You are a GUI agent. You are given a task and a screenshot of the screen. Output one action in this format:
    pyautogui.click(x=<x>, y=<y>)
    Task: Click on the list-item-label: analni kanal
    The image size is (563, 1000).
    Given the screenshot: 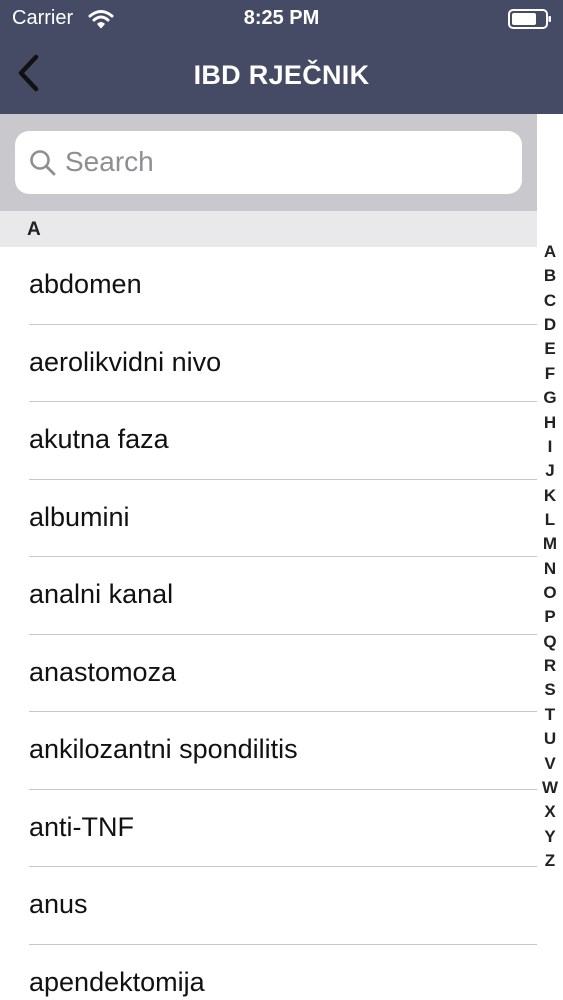 What is the action you would take?
    pyautogui.click(x=101, y=594)
    